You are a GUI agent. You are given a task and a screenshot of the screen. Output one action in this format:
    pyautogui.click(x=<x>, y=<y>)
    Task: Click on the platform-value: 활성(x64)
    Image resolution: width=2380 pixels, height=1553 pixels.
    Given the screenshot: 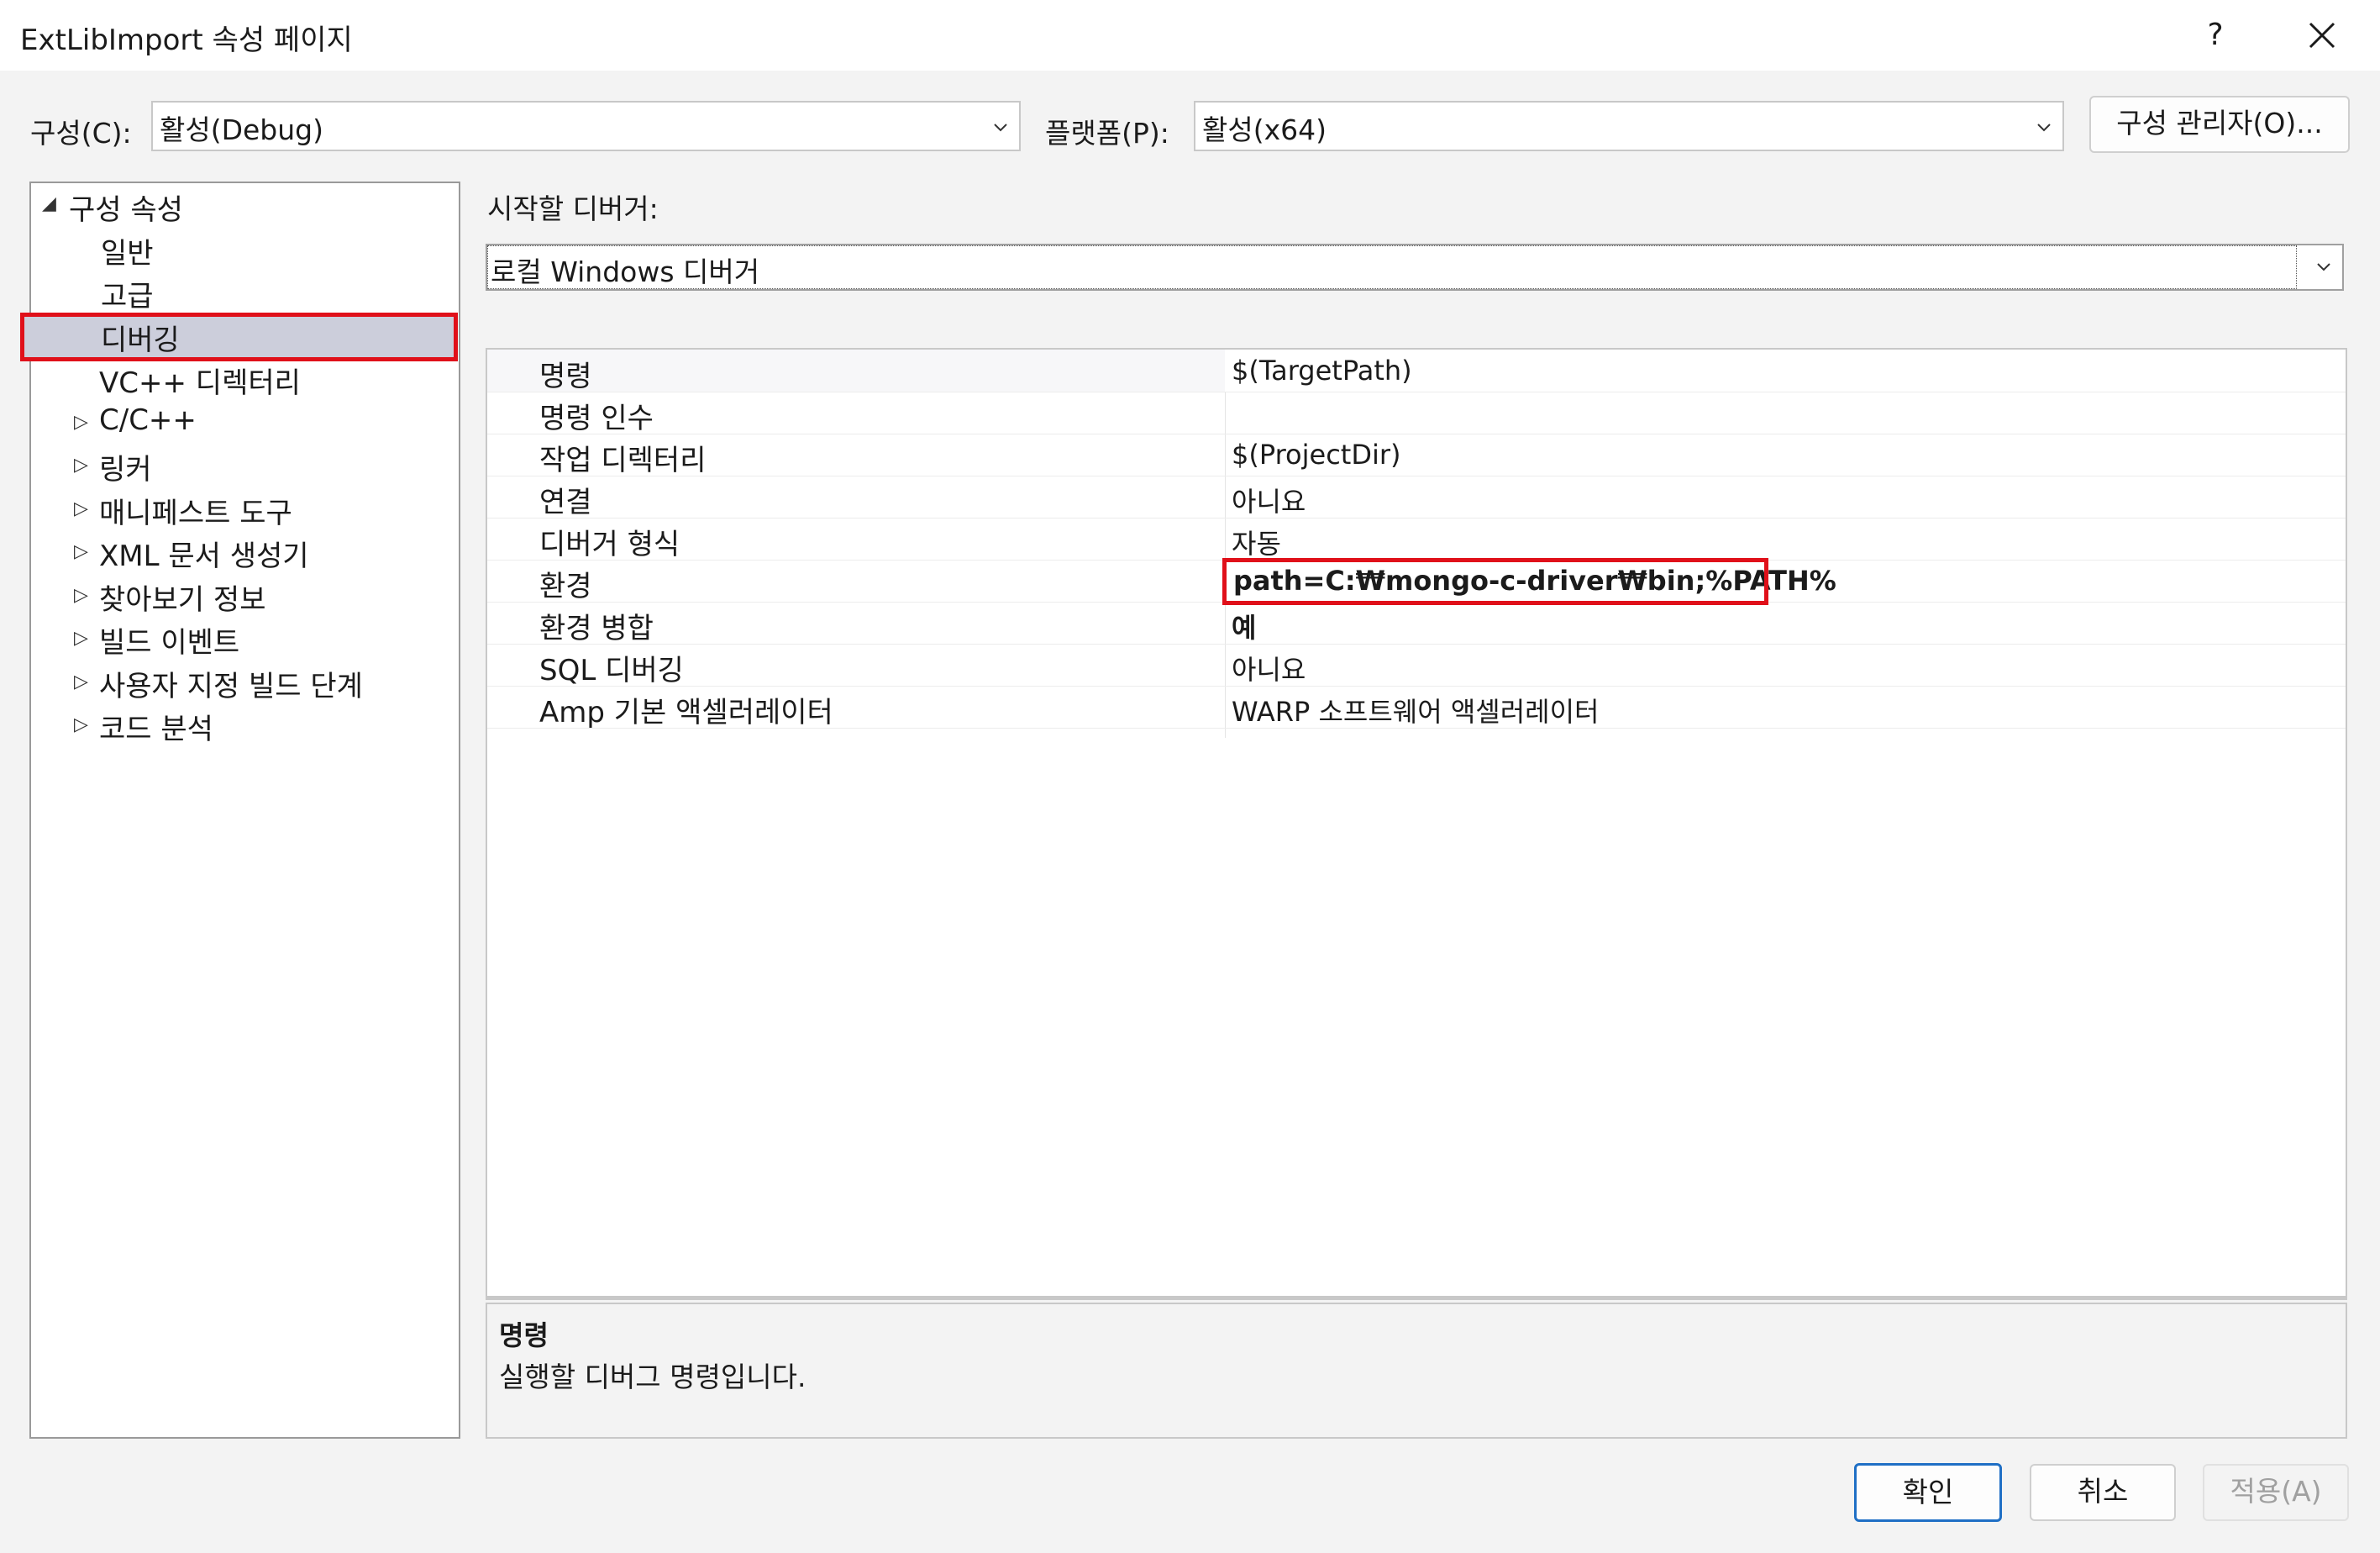 What is the action you would take?
    pyautogui.click(x=1264, y=129)
    